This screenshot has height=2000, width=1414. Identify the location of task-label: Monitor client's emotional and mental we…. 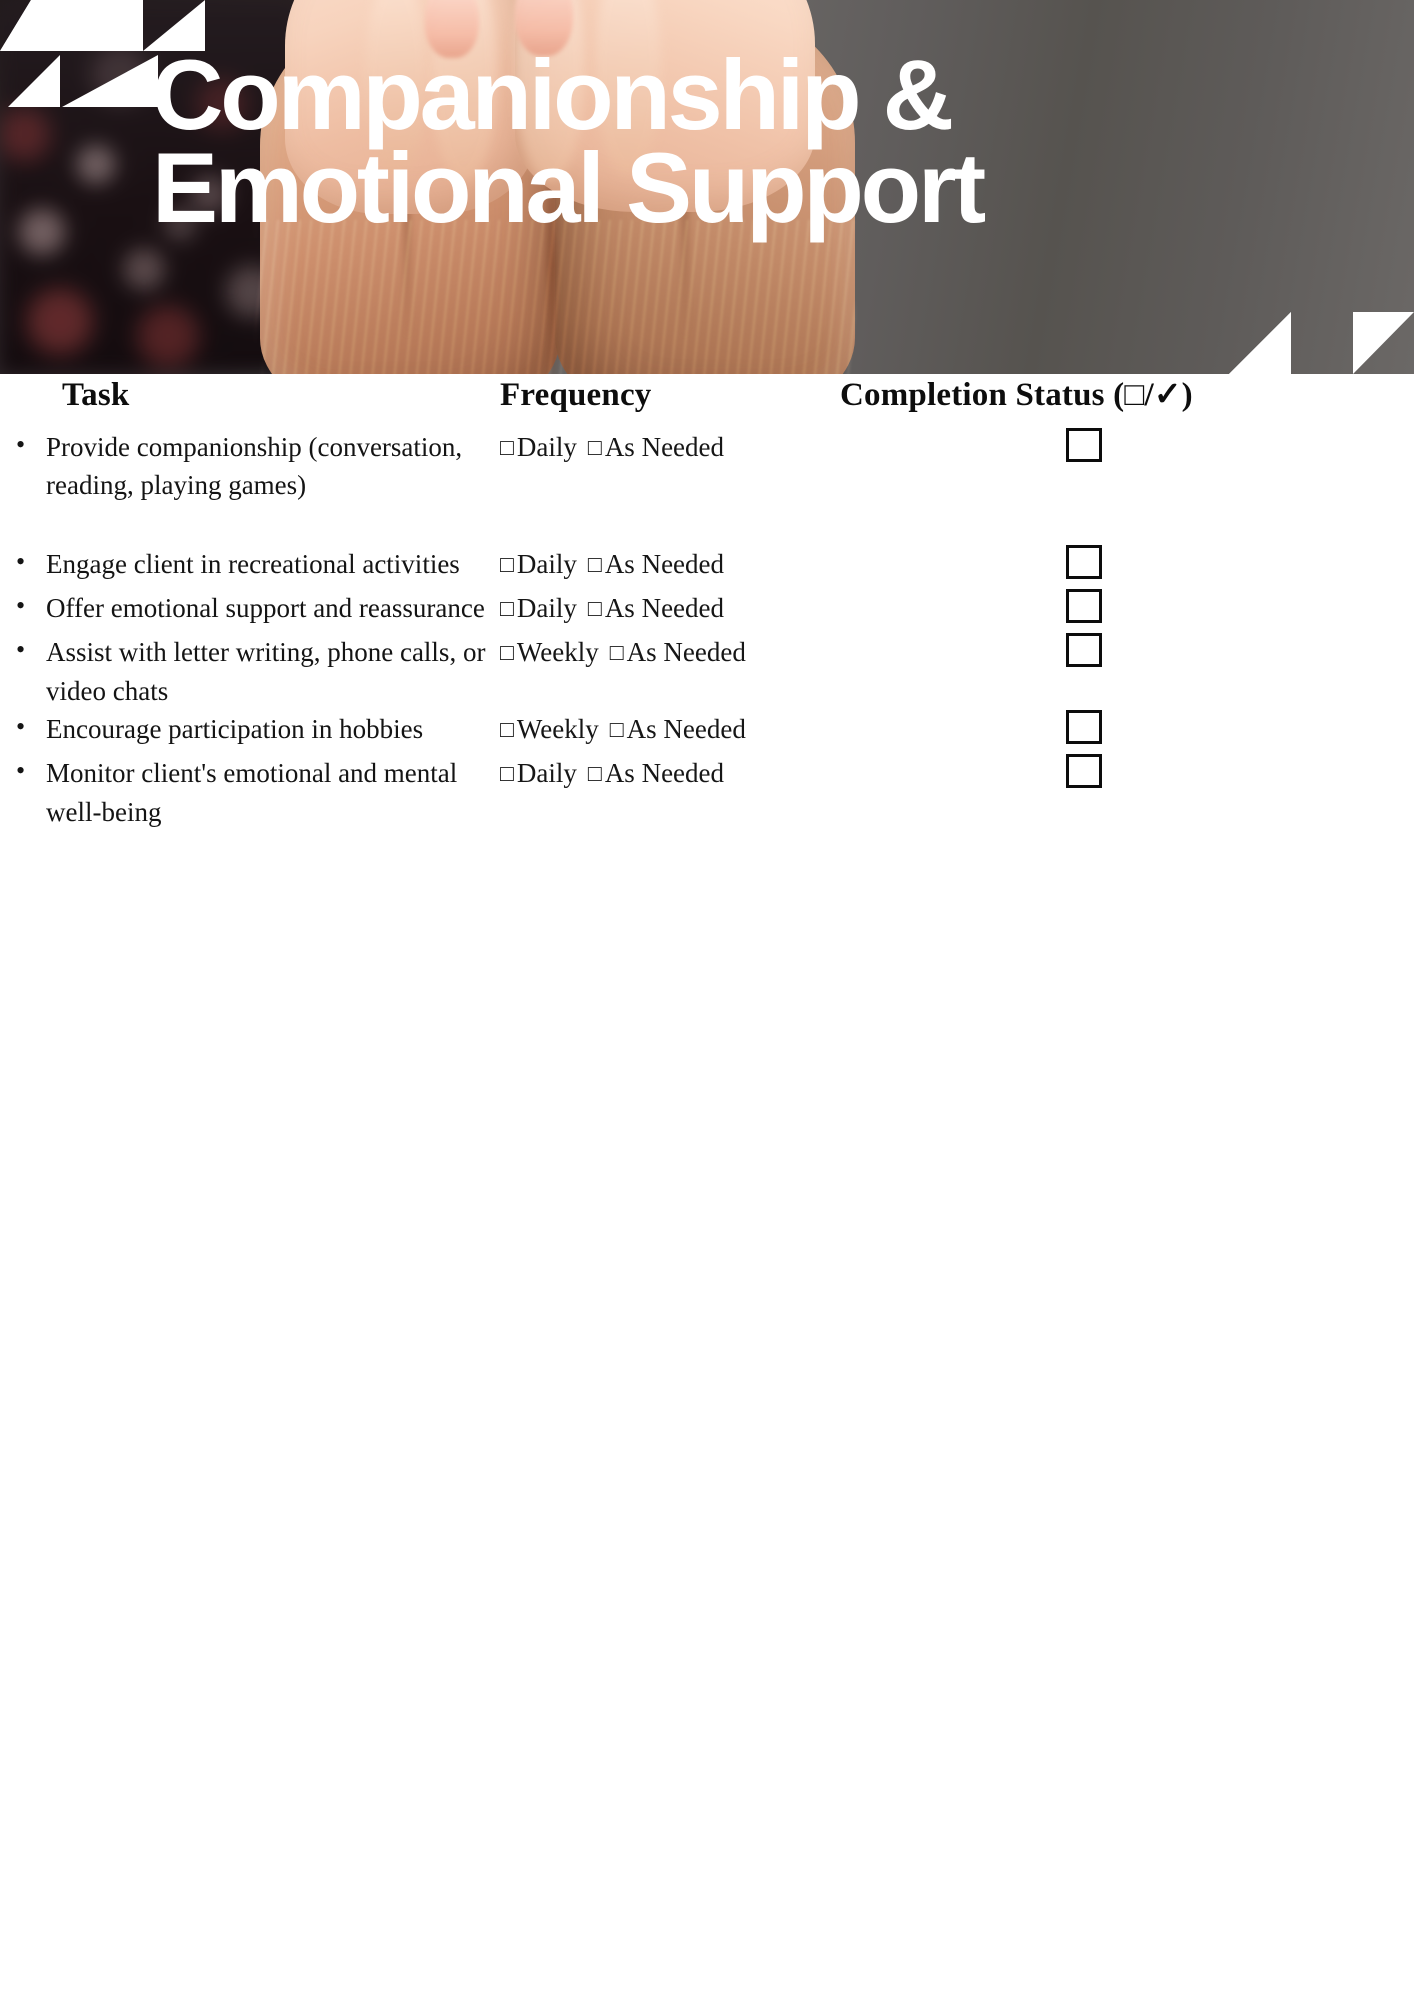
(258, 792).